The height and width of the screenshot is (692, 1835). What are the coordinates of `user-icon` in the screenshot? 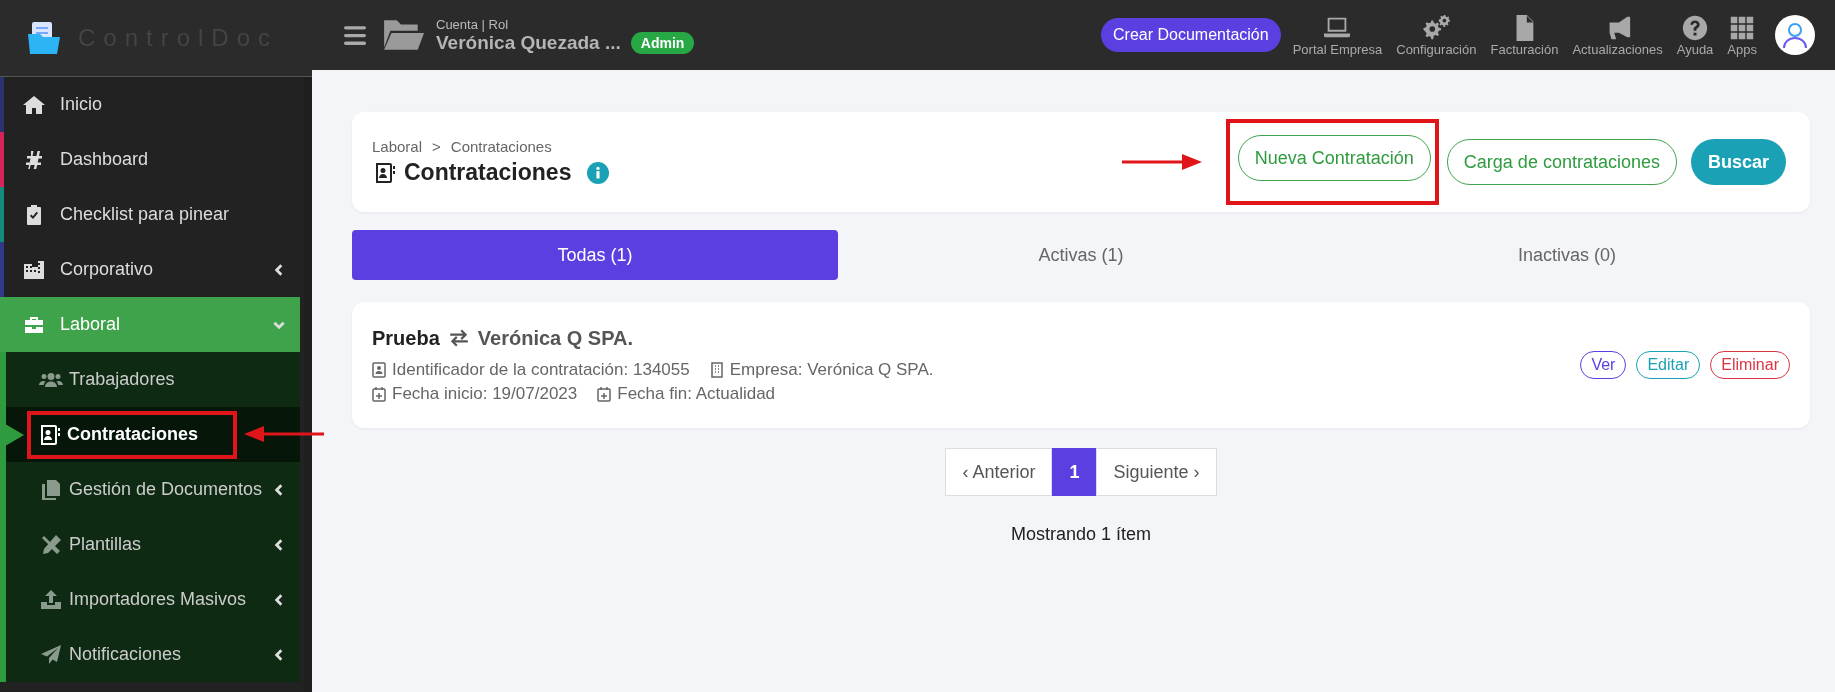 It's located at (1795, 35).